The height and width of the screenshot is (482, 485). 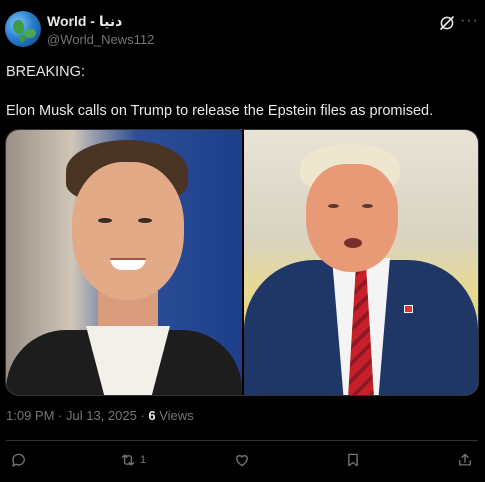 What do you see at coordinates (84, 21) in the screenshot?
I see `author-display-name: World - دنيا` at bounding box center [84, 21].